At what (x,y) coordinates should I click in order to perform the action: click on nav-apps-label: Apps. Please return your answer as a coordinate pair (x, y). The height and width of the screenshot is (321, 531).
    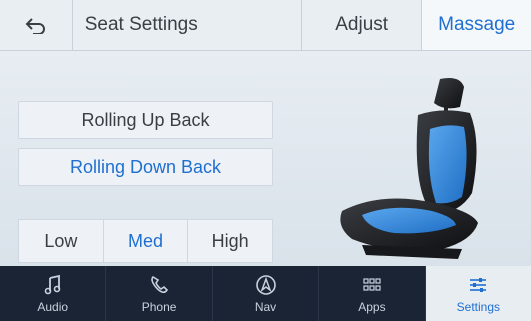
    Looking at the image, I should click on (372, 306).